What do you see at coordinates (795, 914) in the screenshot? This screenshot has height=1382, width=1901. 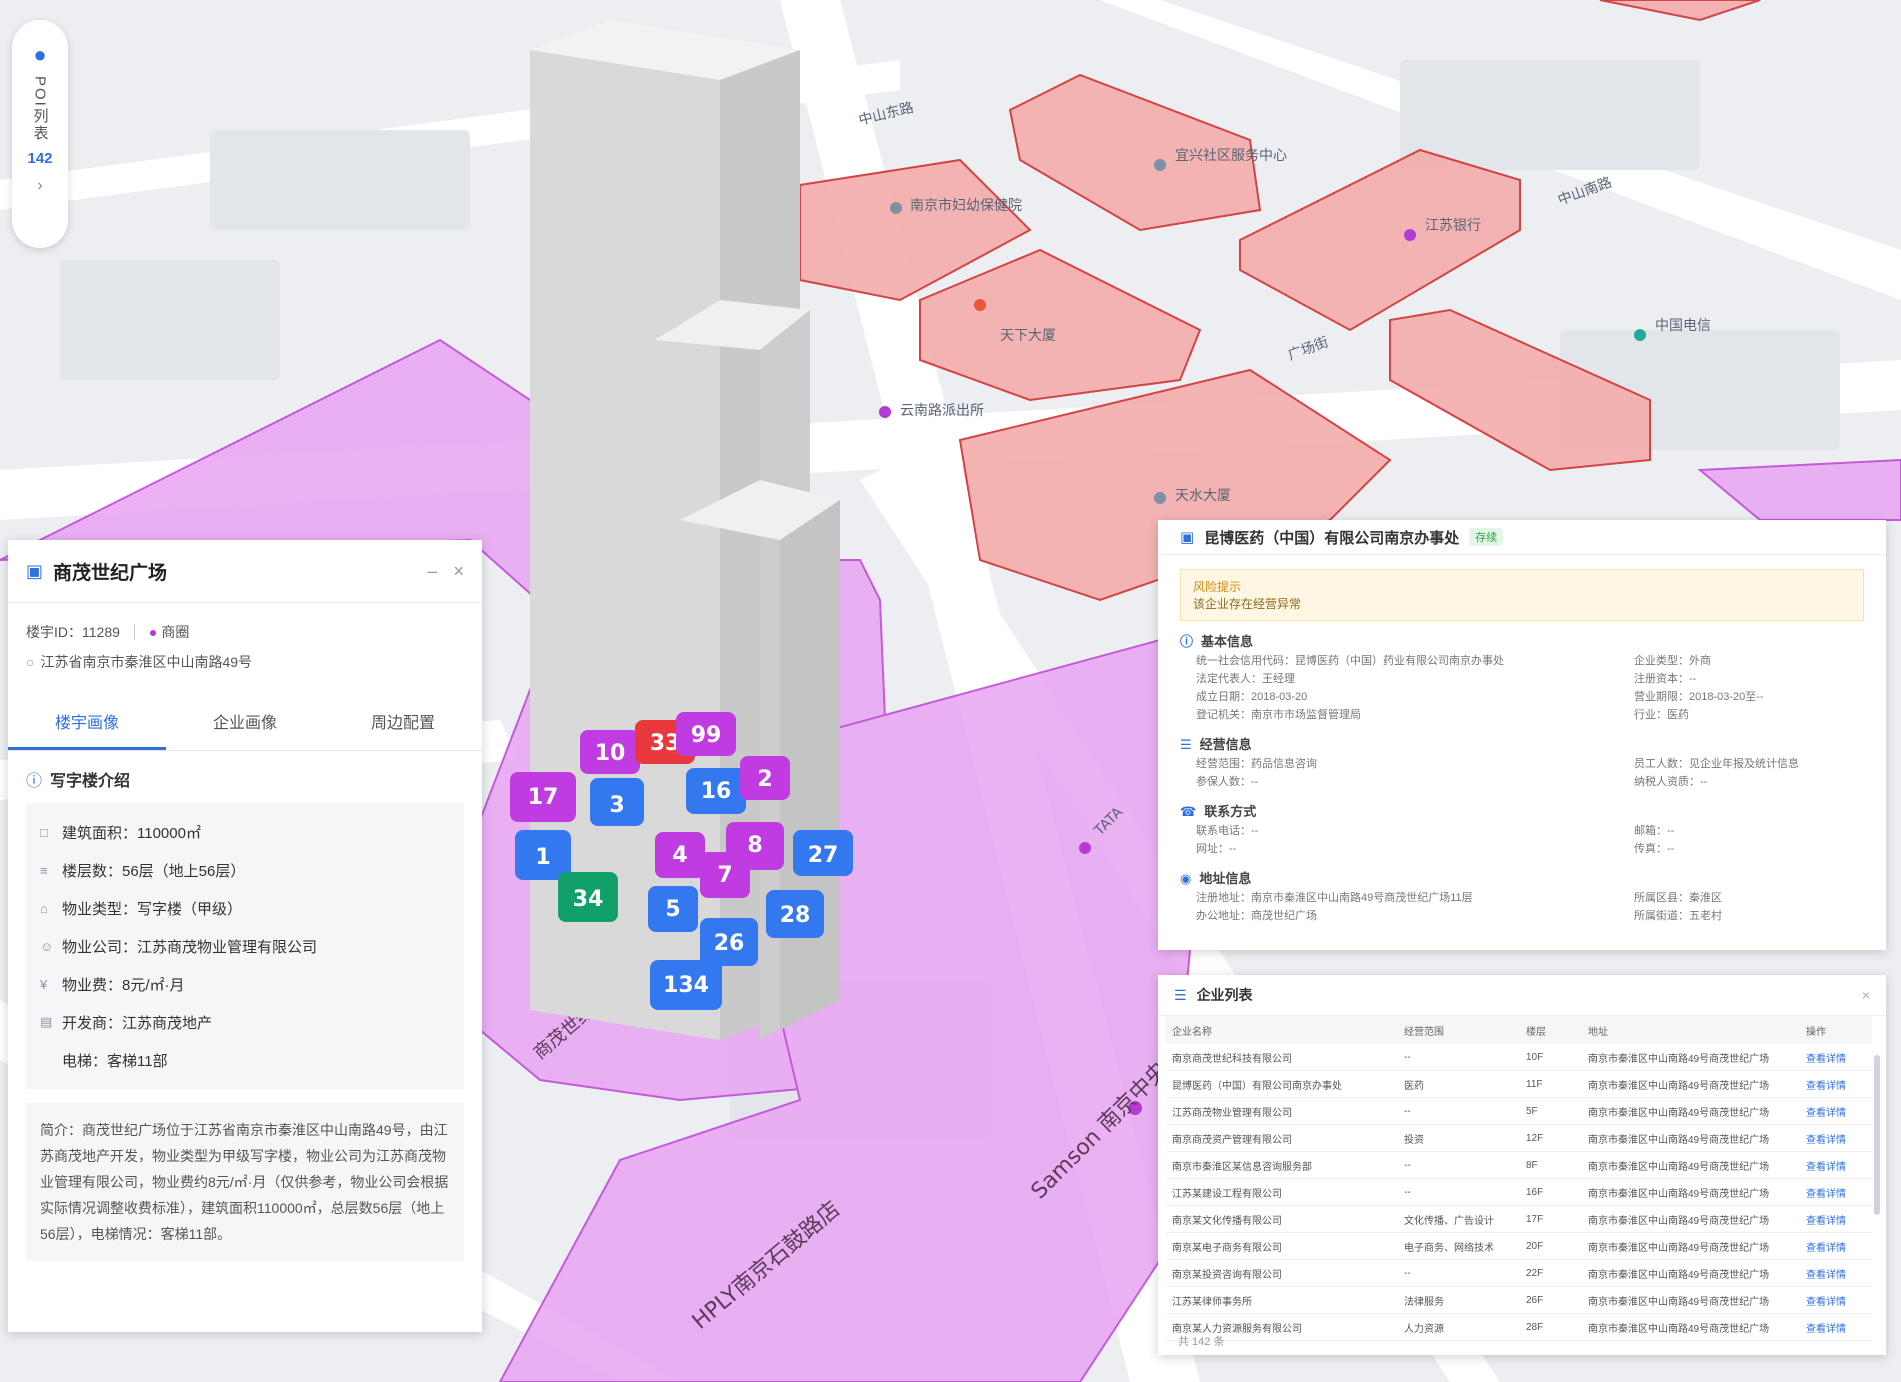 I see `cluster-marker: 28` at bounding box center [795, 914].